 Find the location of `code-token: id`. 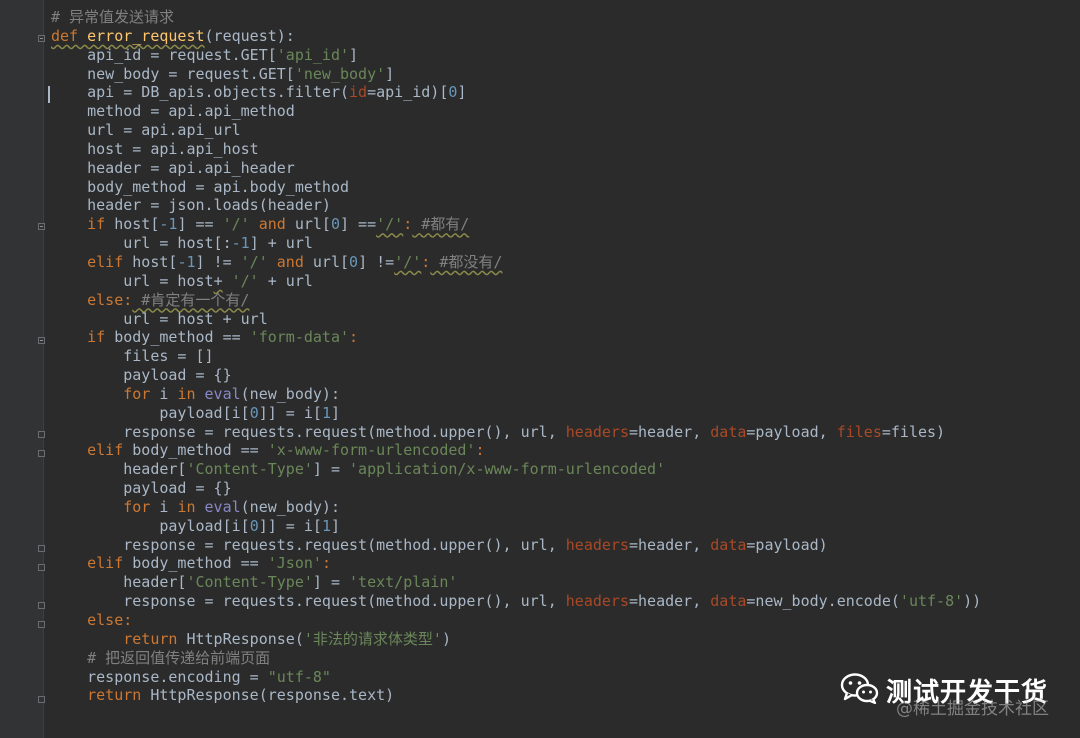

code-token: id is located at coordinates (358, 92).